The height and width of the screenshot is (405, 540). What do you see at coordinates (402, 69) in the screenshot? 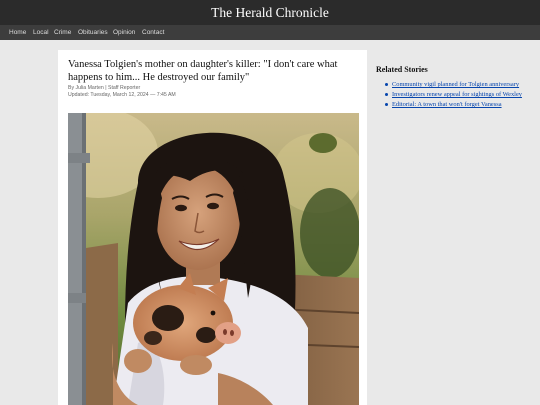
I see `sidebar-heading: Related Stories` at bounding box center [402, 69].